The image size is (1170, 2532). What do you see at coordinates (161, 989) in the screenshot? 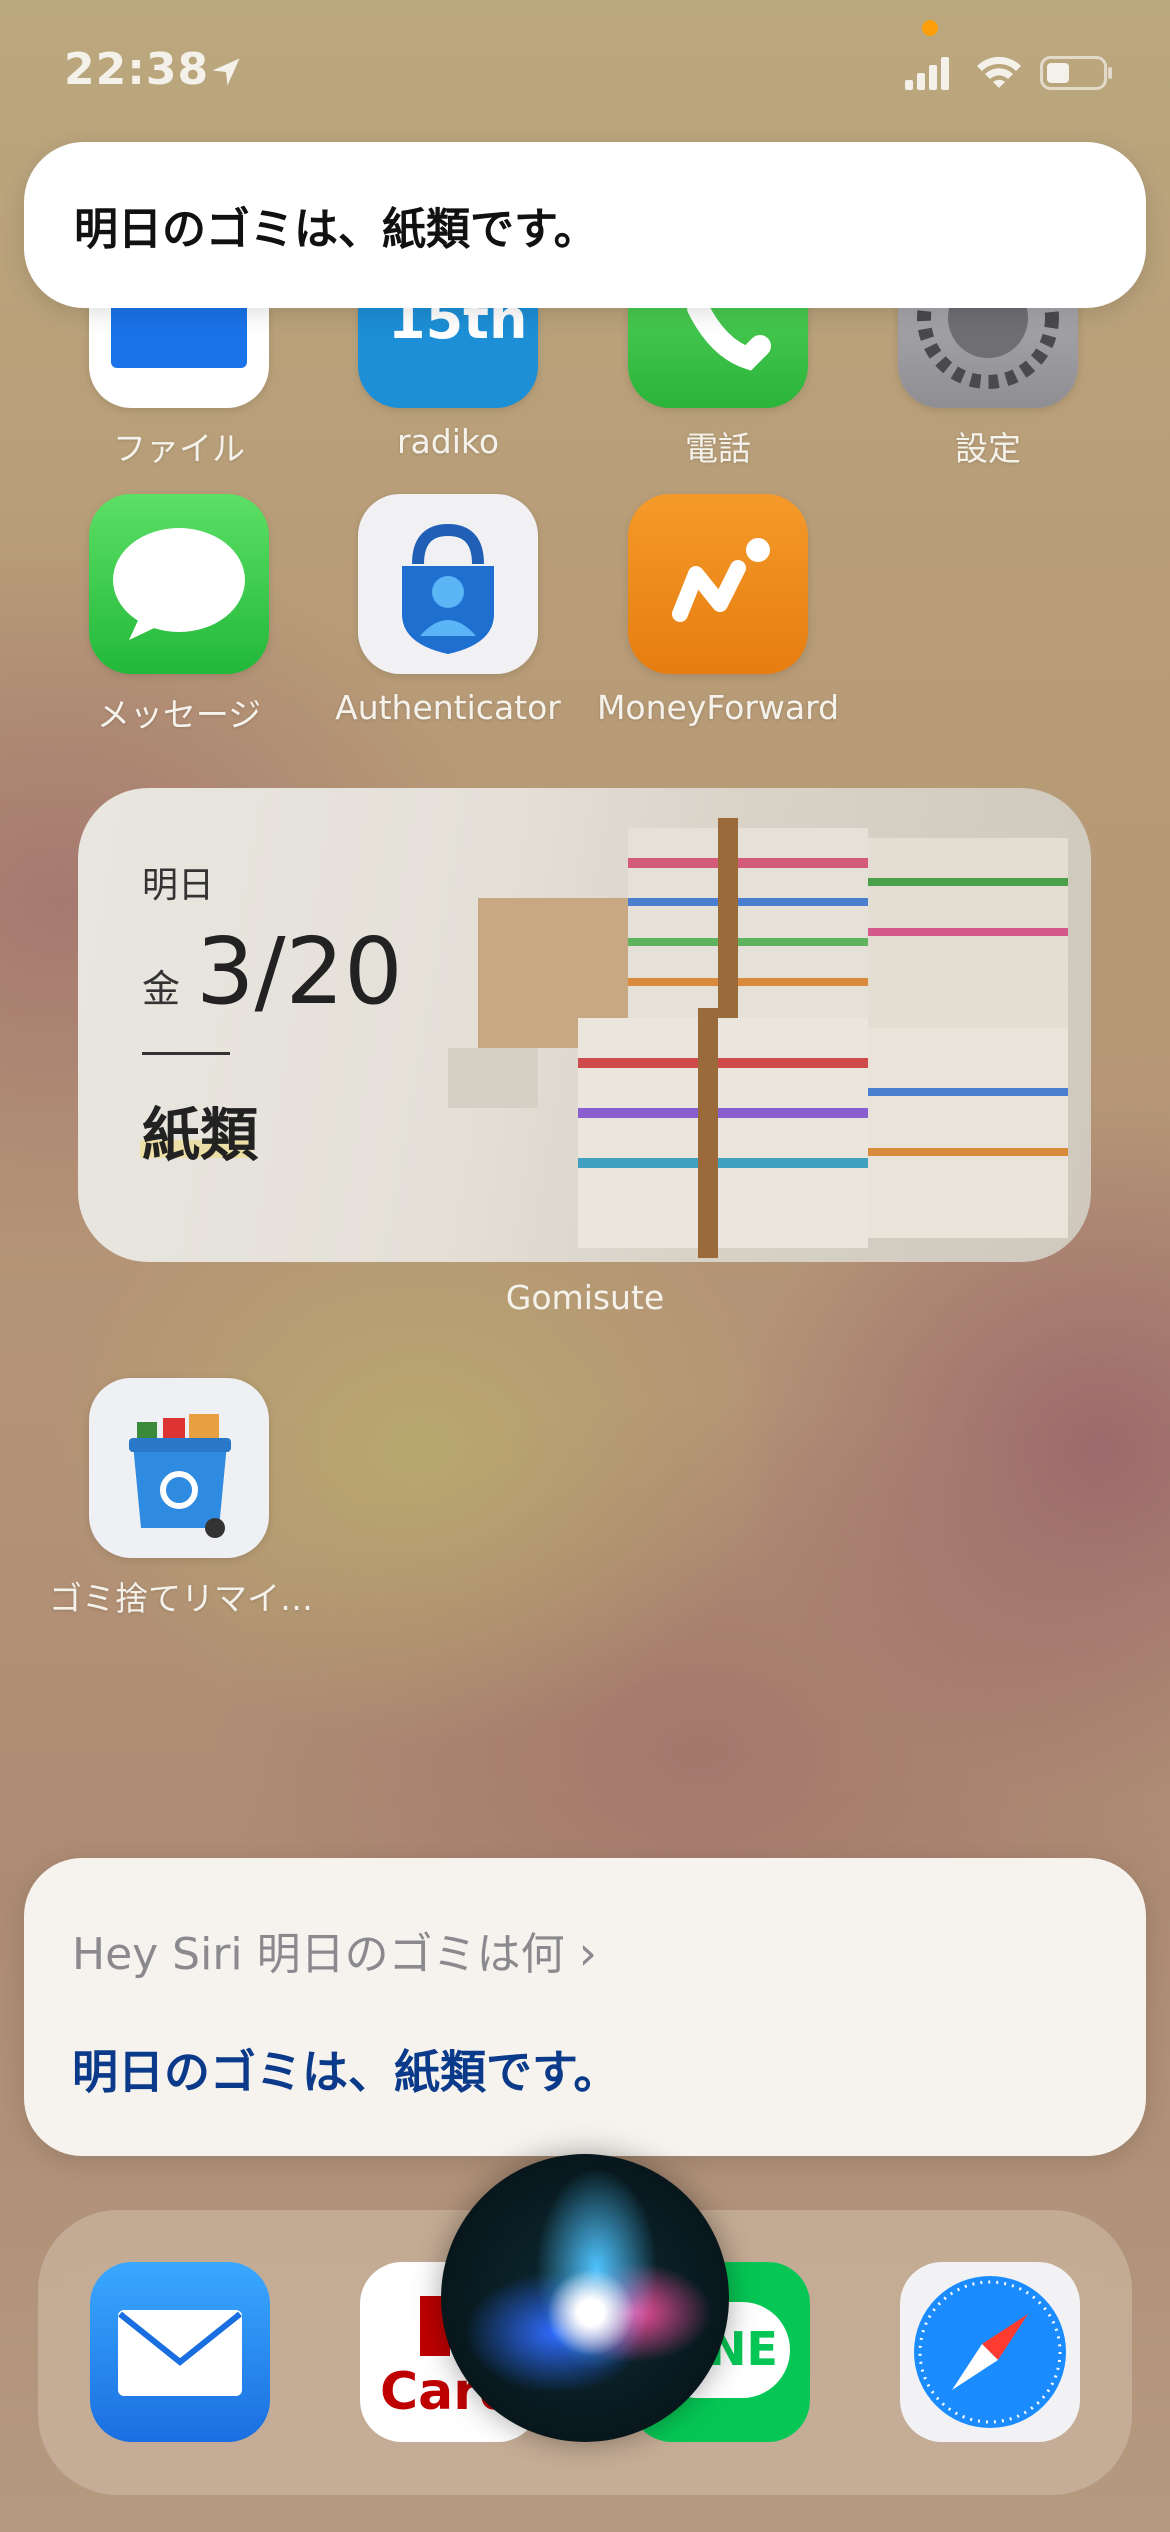
I see `widget-weekday: 金` at bounding box center [161, 989].